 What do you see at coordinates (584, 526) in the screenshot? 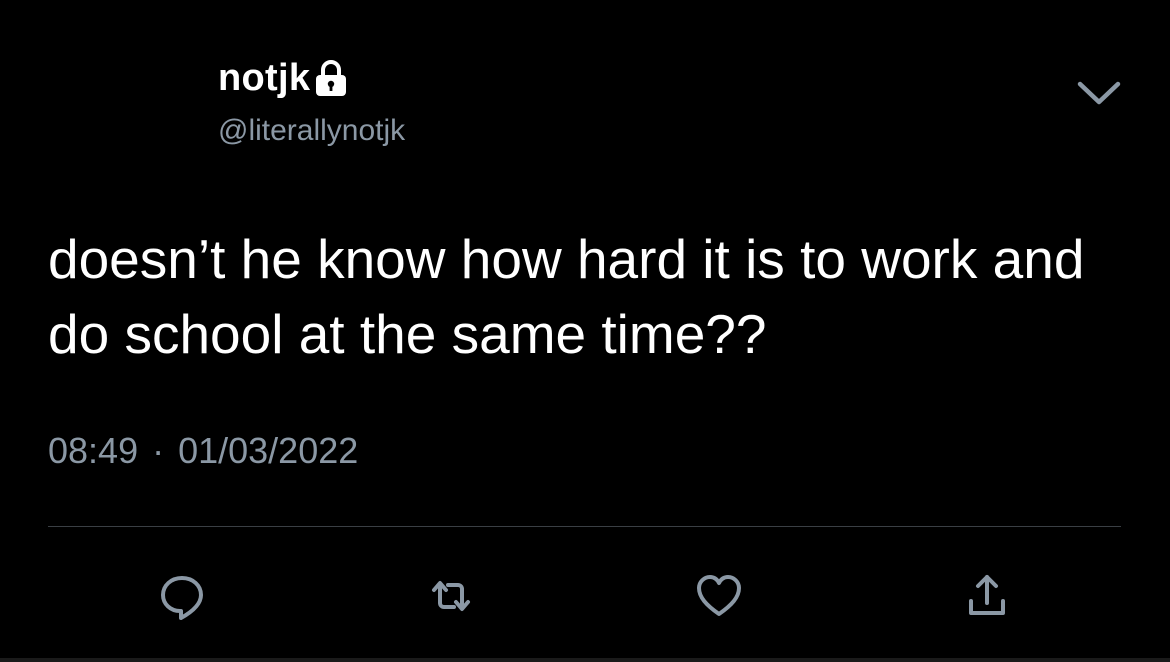
I see `divider` at bounding box center [584, 526].